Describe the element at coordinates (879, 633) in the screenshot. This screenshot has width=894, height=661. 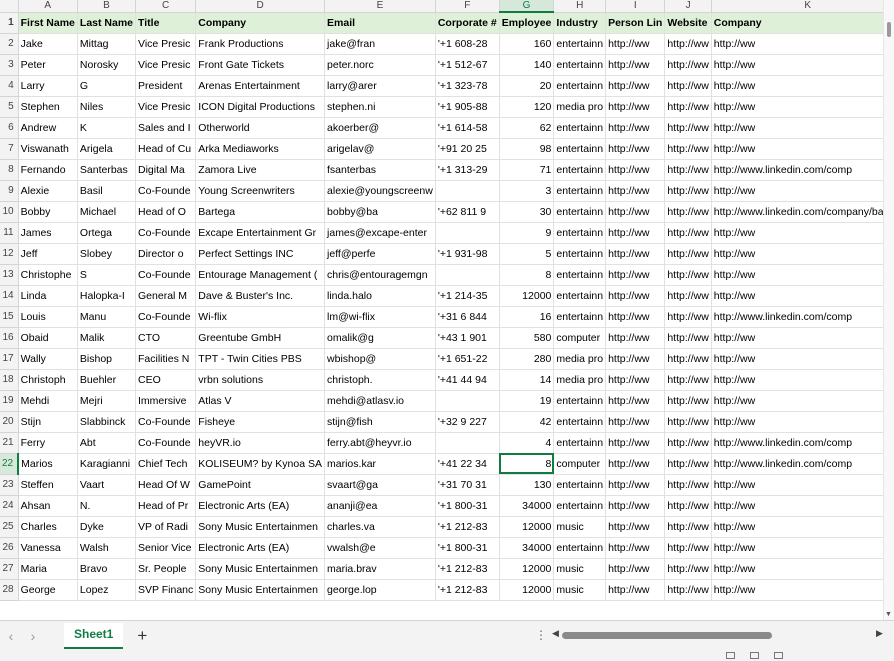
I see `scroll-right-icon: ▶` at that location.